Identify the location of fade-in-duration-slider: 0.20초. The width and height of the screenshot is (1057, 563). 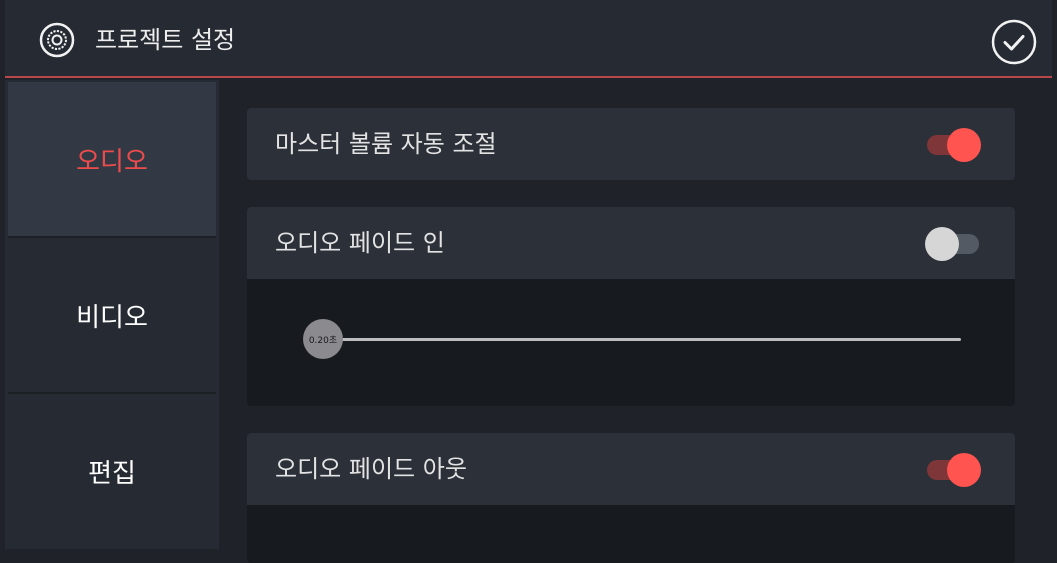
(632, 339).